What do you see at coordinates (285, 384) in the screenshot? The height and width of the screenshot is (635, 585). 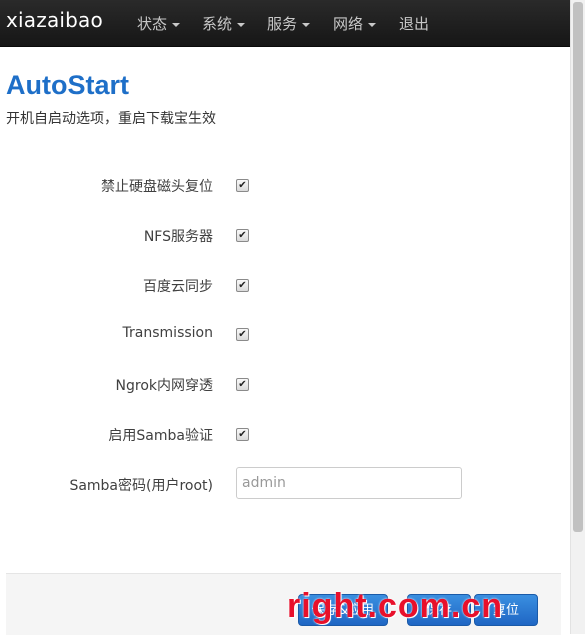 I see `option-row-ngrok: Ngrok内网穿透 ✔` at bounding box center [285, 384].